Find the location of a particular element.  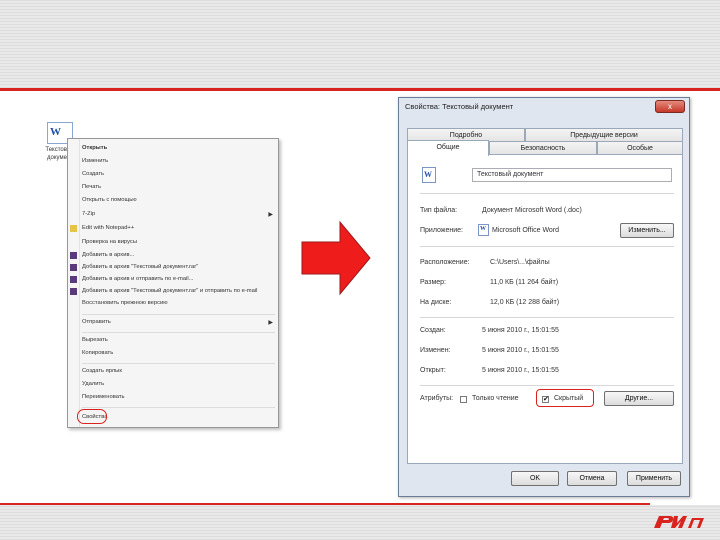

disk-size-label: На диске: is located at coordinates (436, 302).